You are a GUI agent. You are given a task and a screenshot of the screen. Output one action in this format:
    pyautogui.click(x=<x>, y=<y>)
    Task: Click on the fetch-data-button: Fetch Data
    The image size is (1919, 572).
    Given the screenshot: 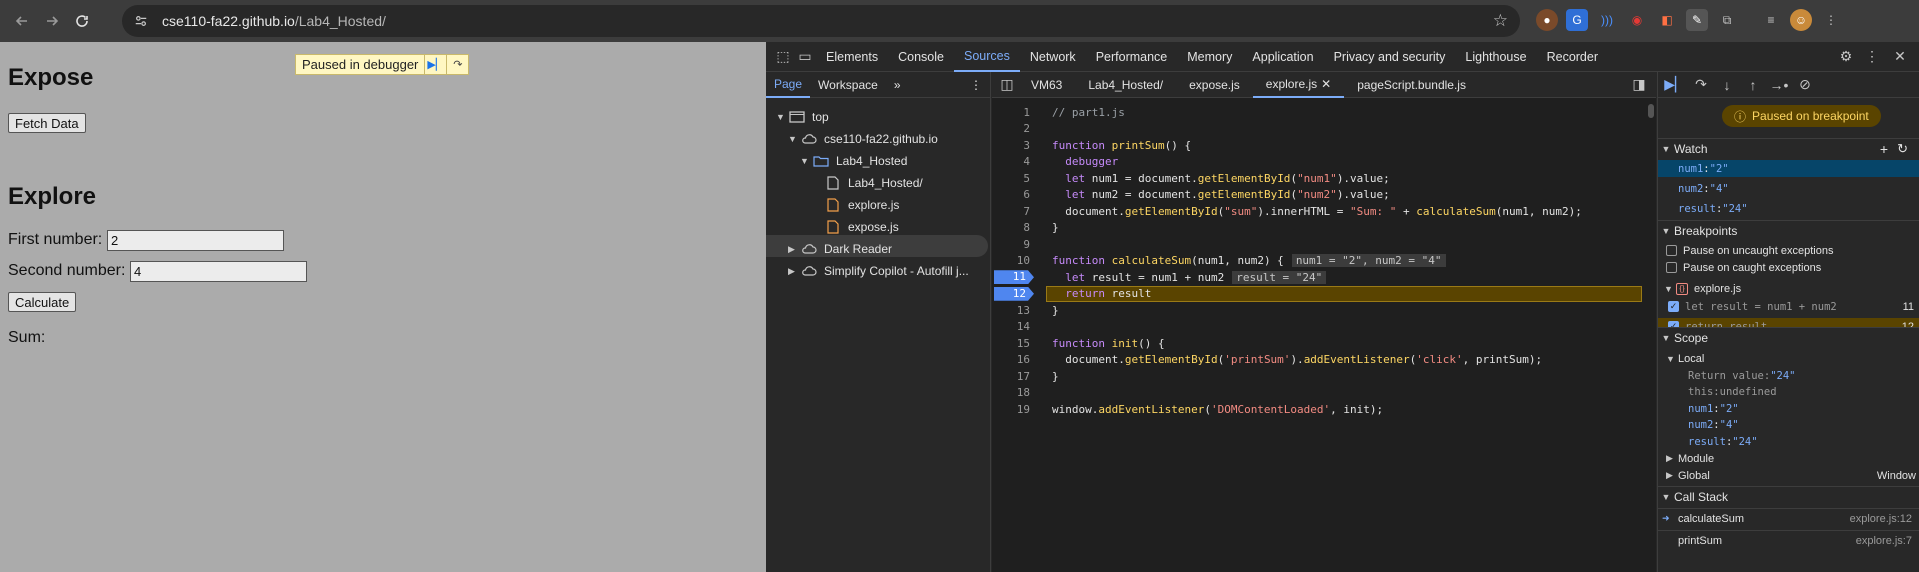 What is the action you would take?
    pyautogui.click(x=47, y=123)
    